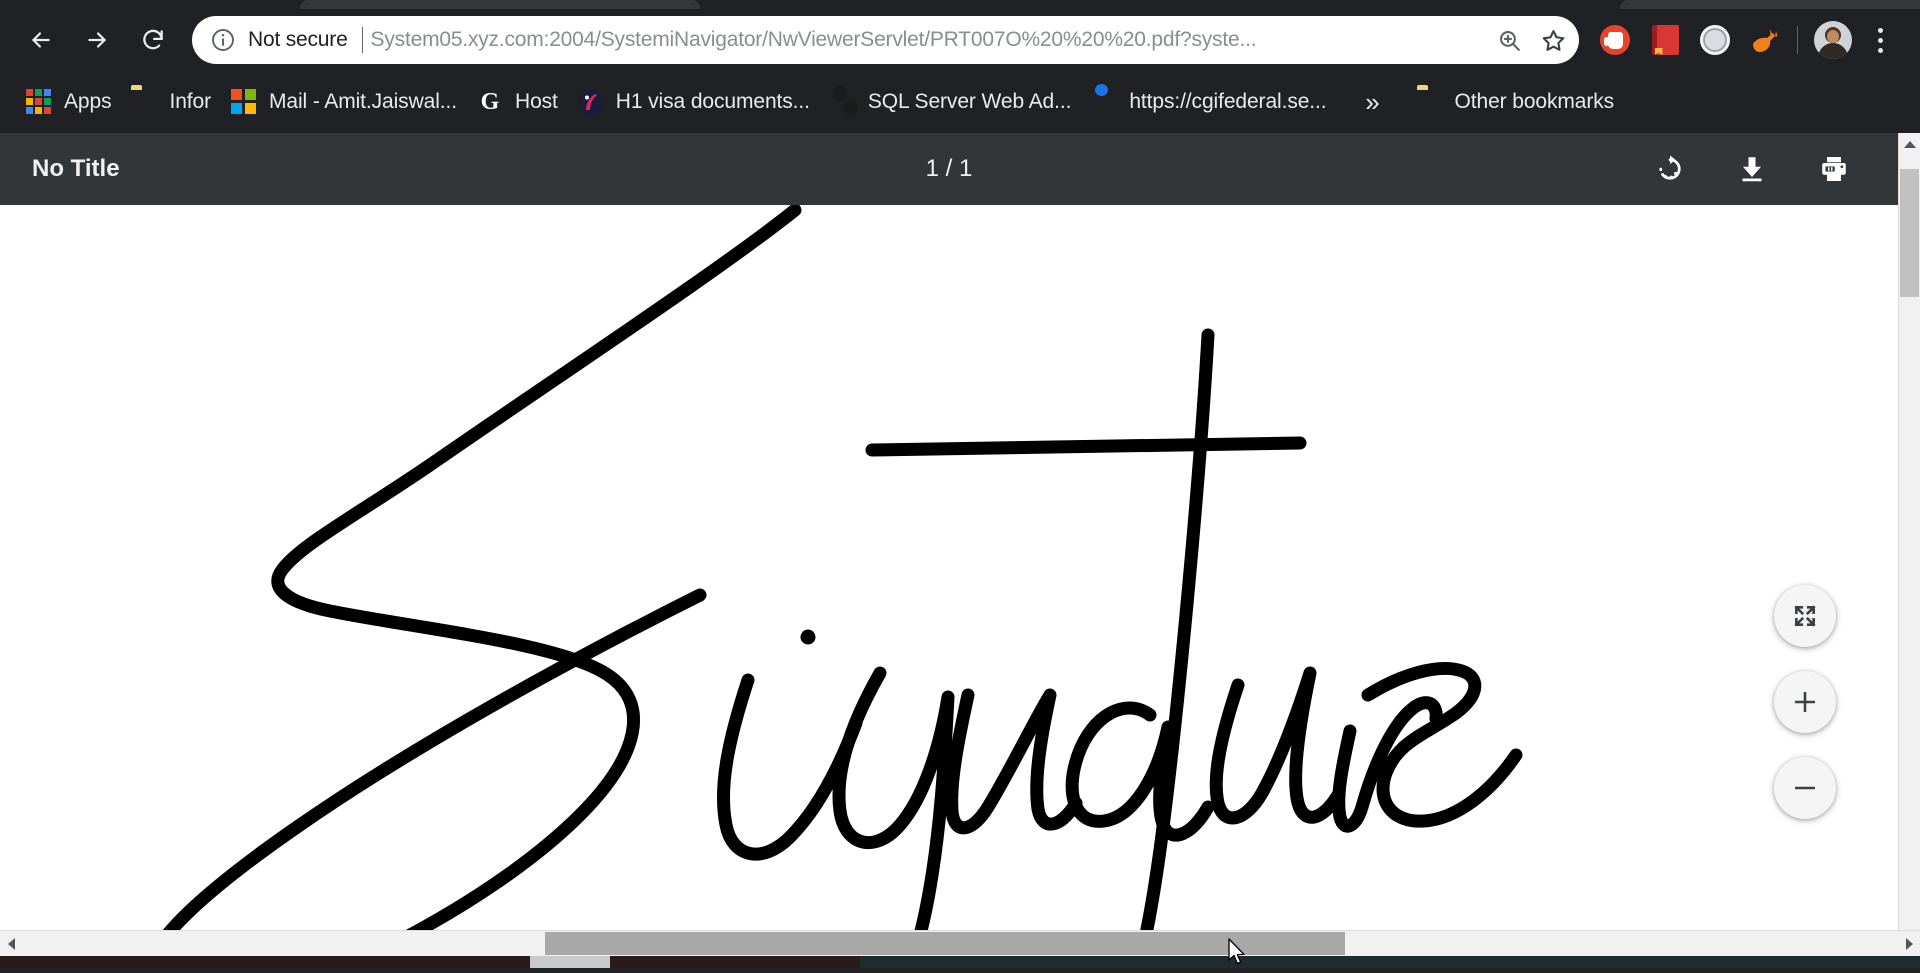 This screenshot has height=973, width=1920. I want to click on fit-page-icon, so click(1805, 616).